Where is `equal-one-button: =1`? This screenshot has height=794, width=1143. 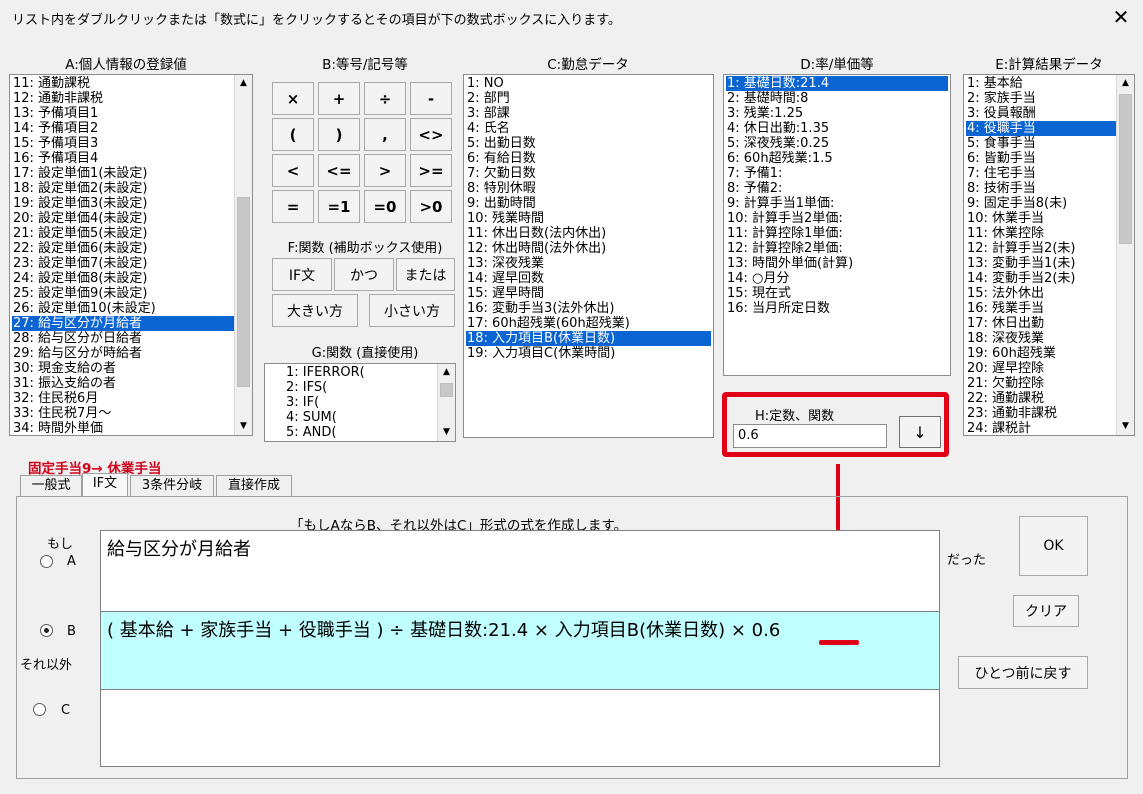 equal-one-button: =1 is located at coordinates (339, 206).